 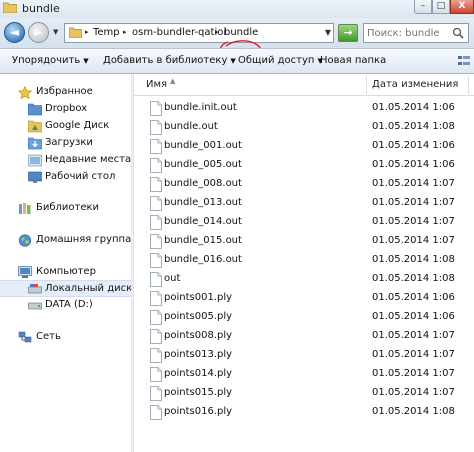 What do you see at coordinates (304, 280) in the screenshot?
I see `file-row: out 01.05.2014 1:08` at bounding box center [304, 280].